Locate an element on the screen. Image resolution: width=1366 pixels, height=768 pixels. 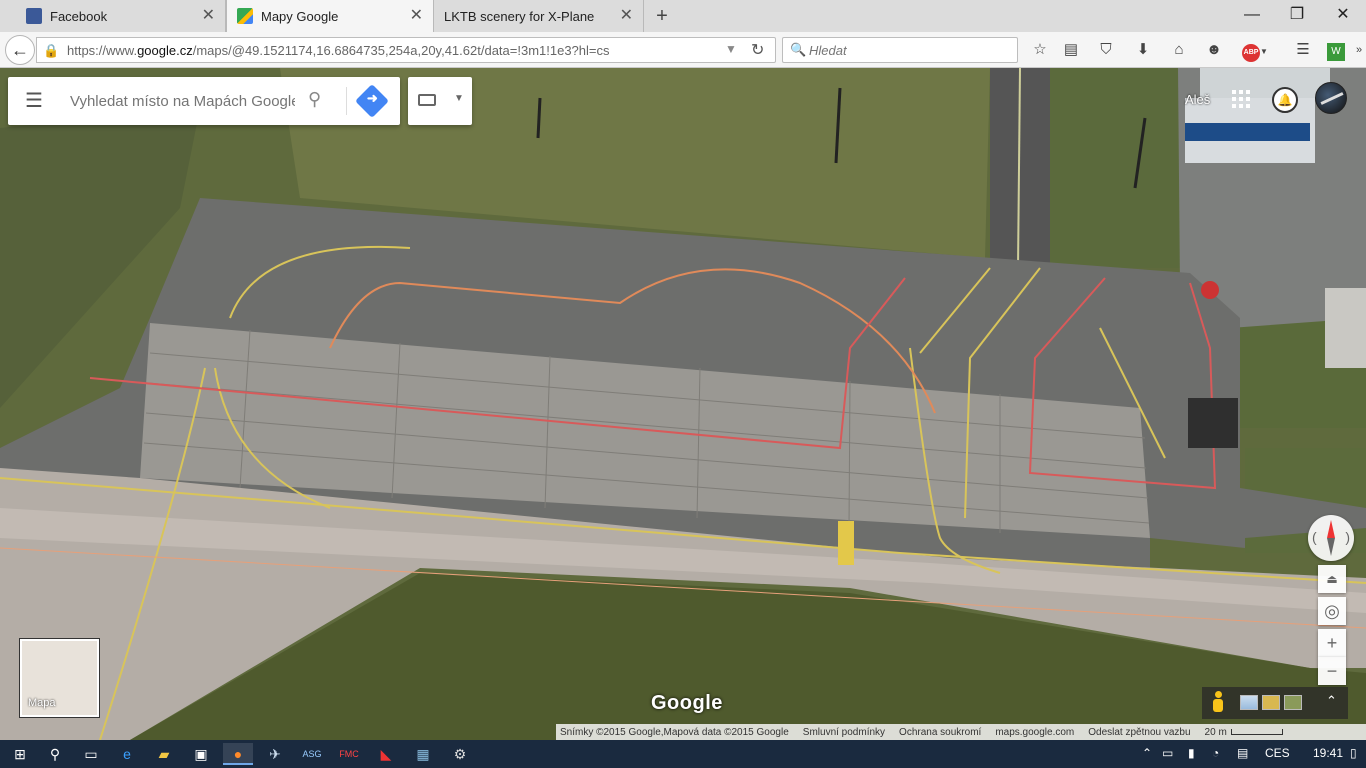
my-location-button: ◎ is located at coordinates (1332, 611).